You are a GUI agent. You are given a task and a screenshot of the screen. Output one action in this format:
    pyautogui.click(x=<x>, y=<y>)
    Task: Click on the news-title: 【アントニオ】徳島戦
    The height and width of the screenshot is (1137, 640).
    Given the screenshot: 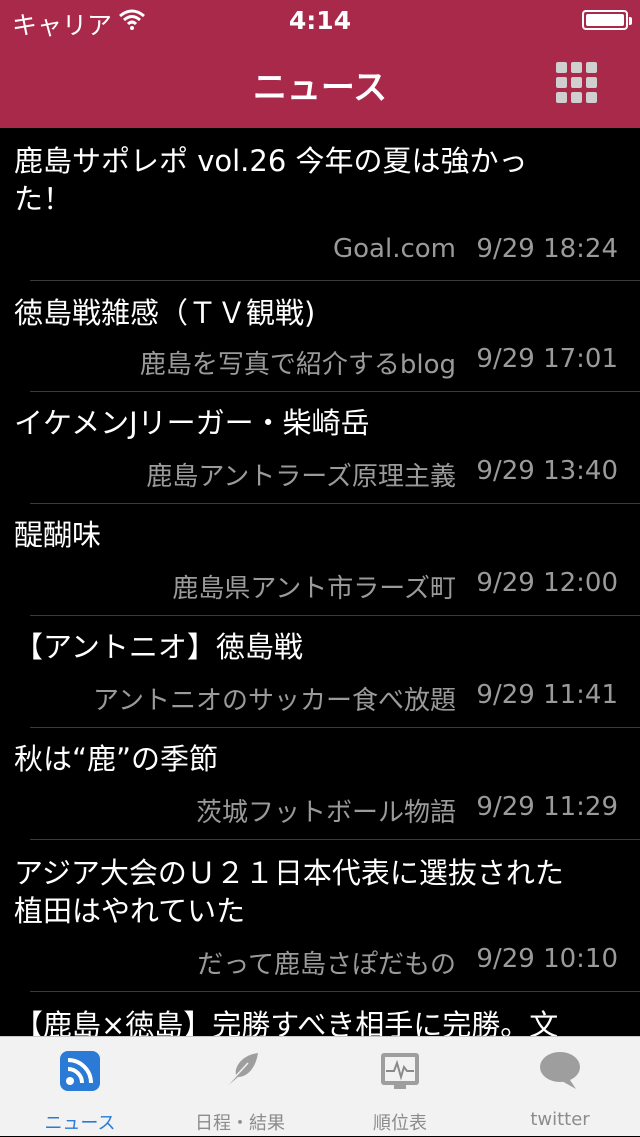 What is the action you would take?
    pyautogui.click(x=158, y=647)
    